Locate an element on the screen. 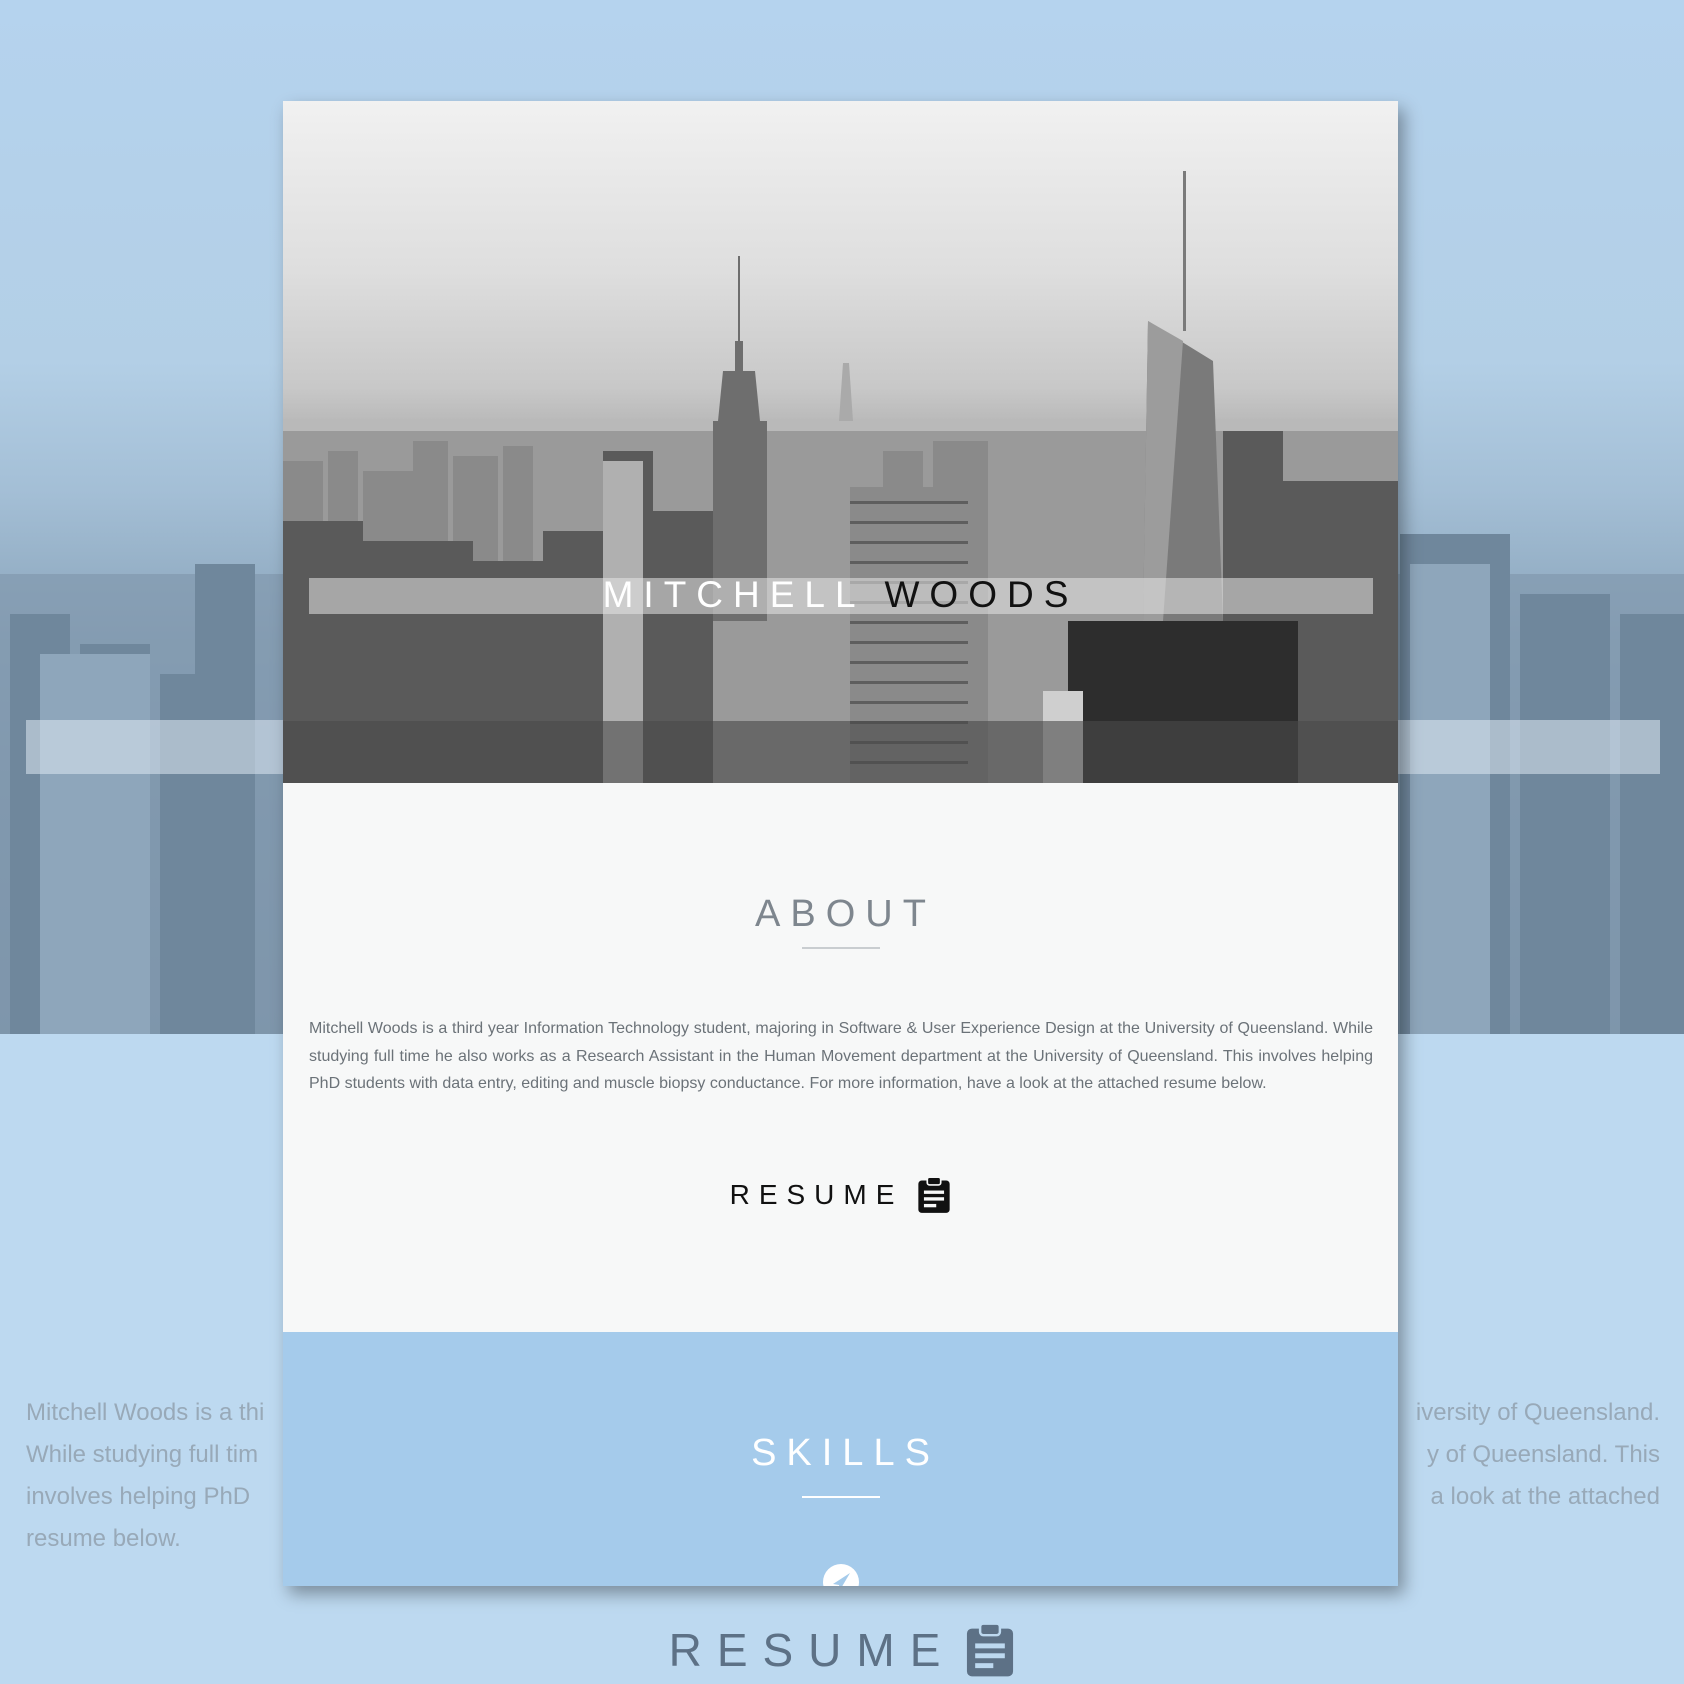 The height and width of the screenshot is (1684, 1684). name-first: MITCHELL is located at coordinates (733, 594).